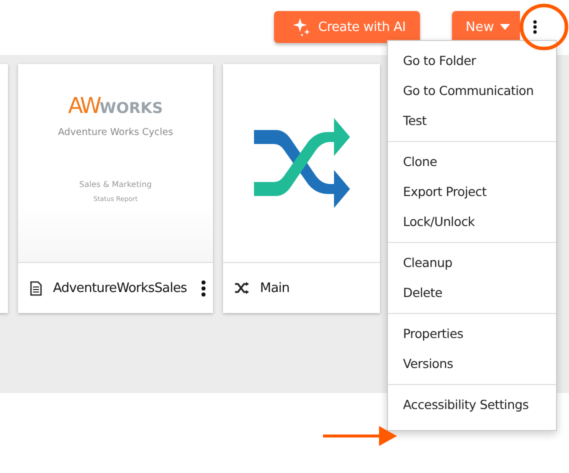 The width and height of the screenshot is (569, 473). What do you see at coordinates (472, 263) in the screenshot?
I see `menu-item: Cleanup` at bounding box center [472, 263].